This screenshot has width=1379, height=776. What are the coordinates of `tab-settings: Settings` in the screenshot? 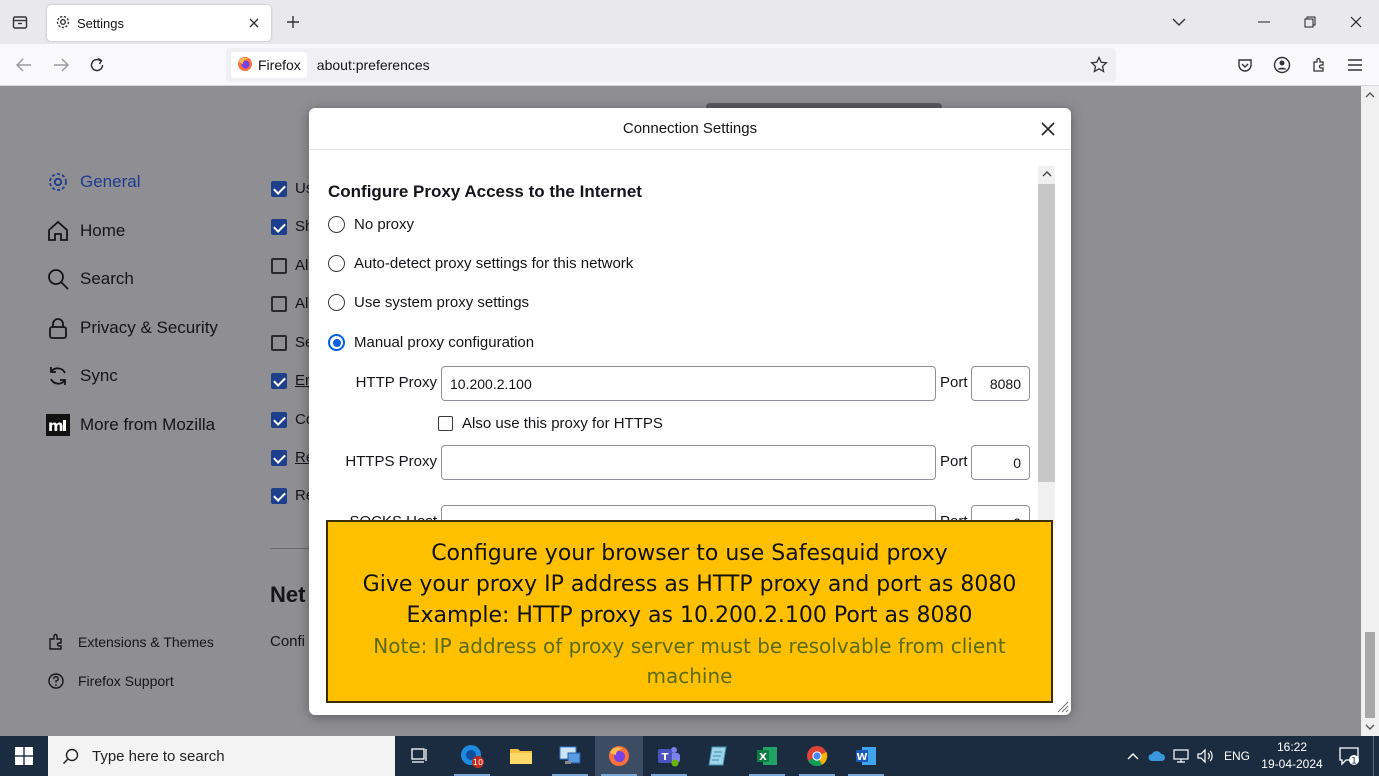 It's located at (159, 23).